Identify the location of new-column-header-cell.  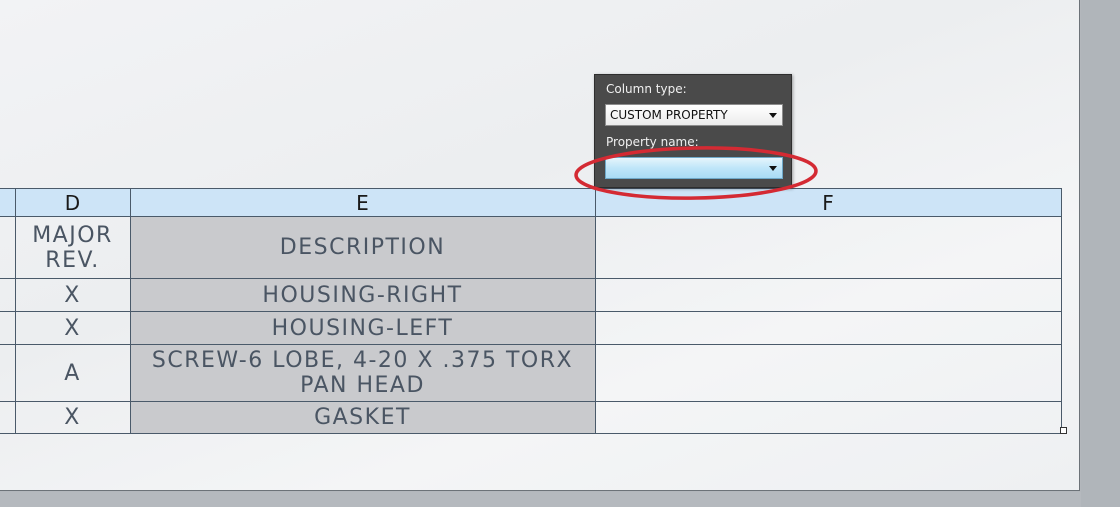
(828, 247).